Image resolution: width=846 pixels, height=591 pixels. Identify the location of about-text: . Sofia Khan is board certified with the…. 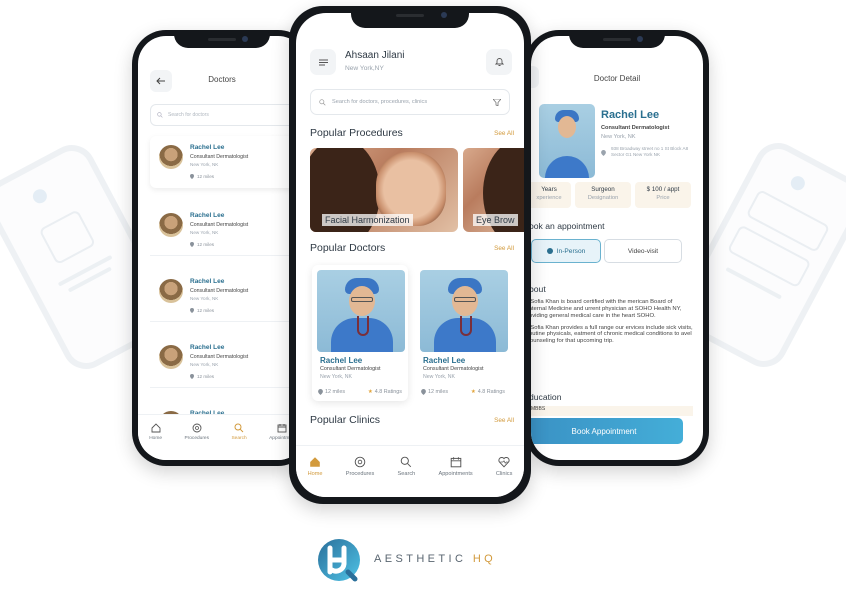
(612, 322).